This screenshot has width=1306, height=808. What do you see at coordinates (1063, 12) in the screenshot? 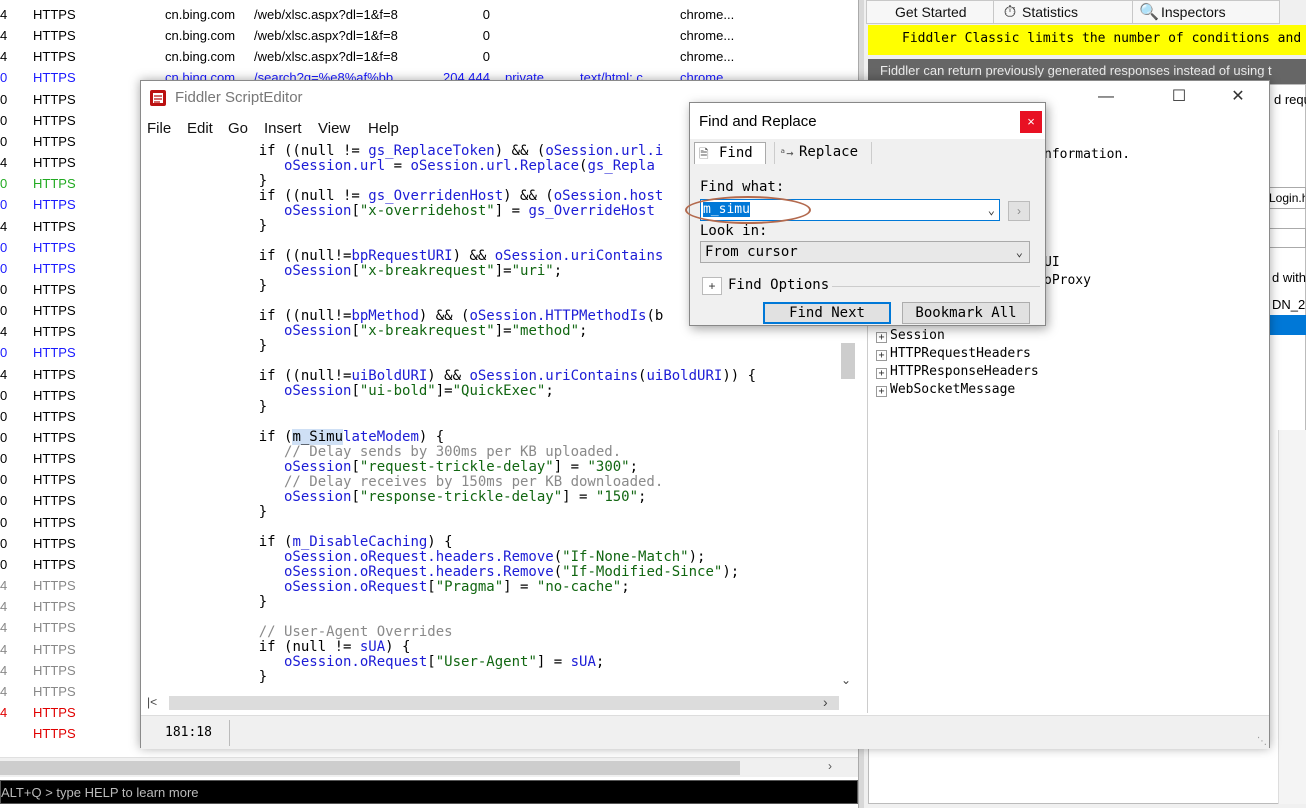
I see `tab-statistics: ⏱ Statistics` at bounding box center [1063, 12].